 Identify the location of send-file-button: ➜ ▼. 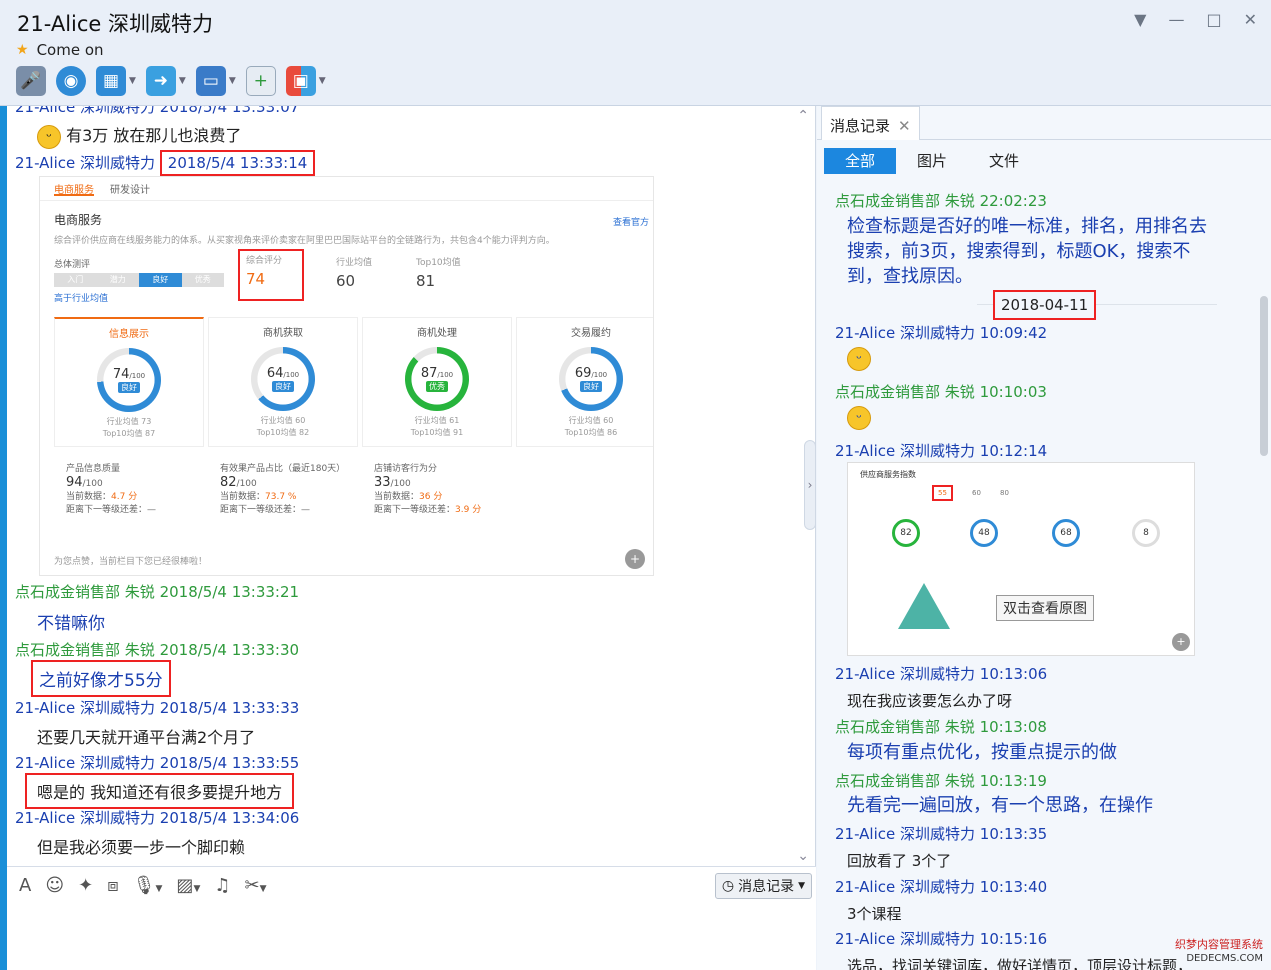
(165, 81).